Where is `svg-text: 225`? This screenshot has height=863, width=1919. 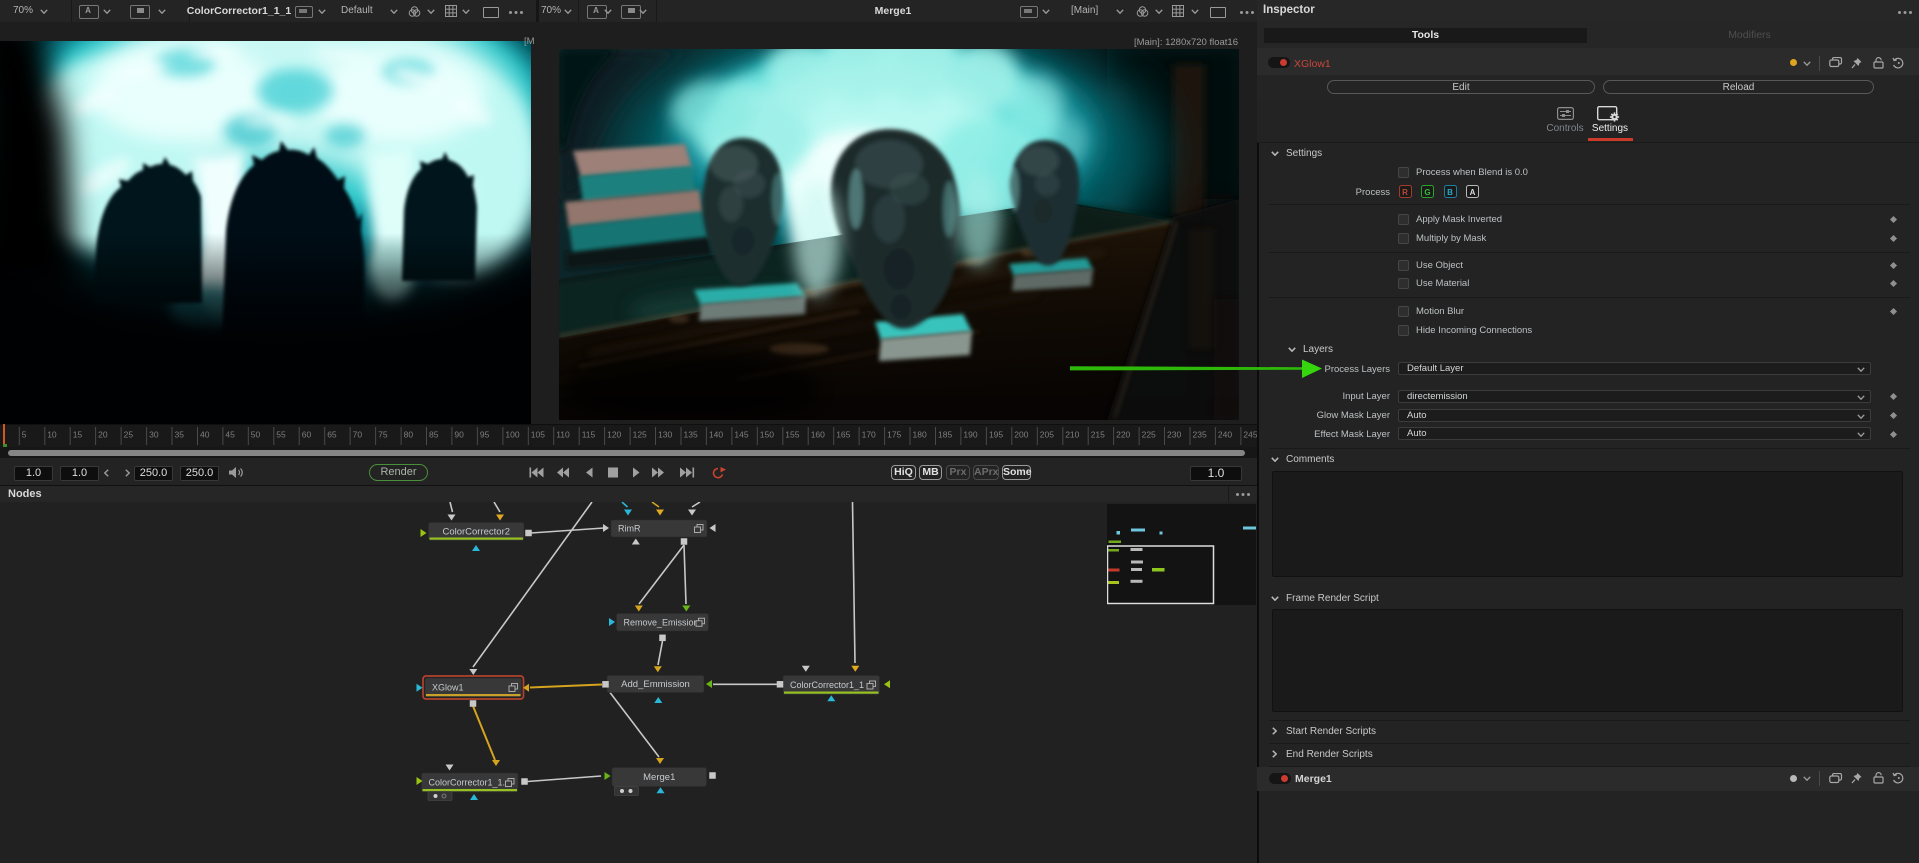
svg-text: 225 is located at coordinates (1149, 435).